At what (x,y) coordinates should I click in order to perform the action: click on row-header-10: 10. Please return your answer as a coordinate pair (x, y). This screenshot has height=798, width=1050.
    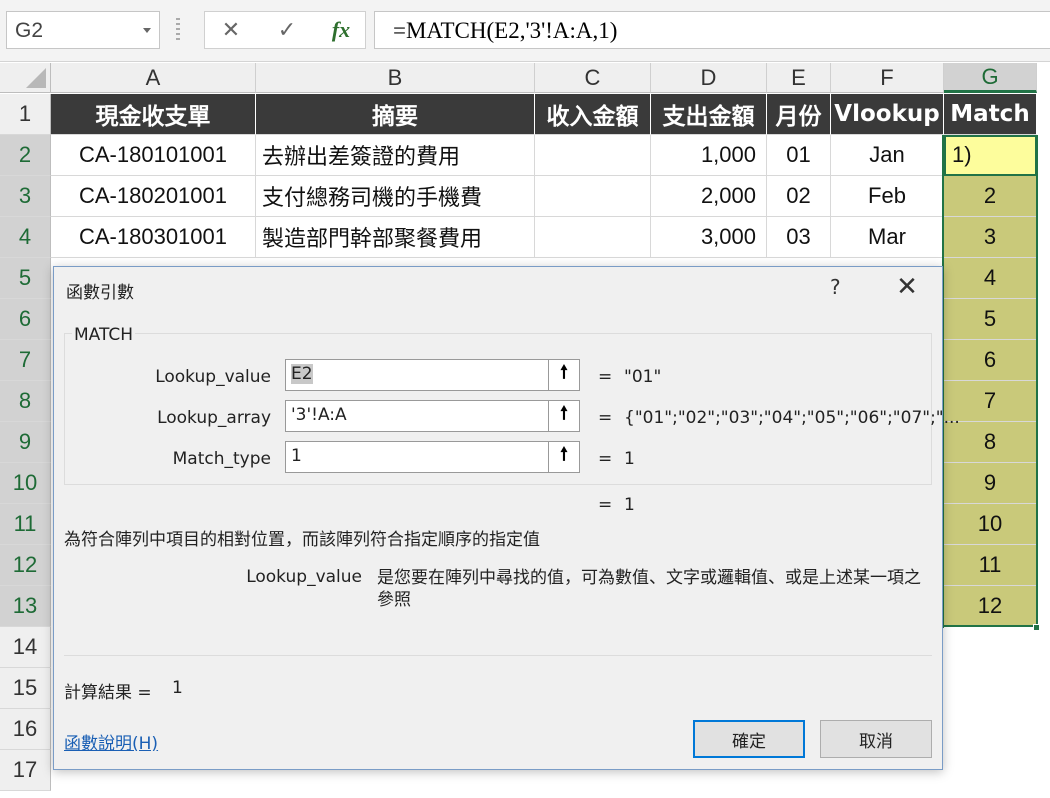
    Looking at the image, I should click on (25, 483).